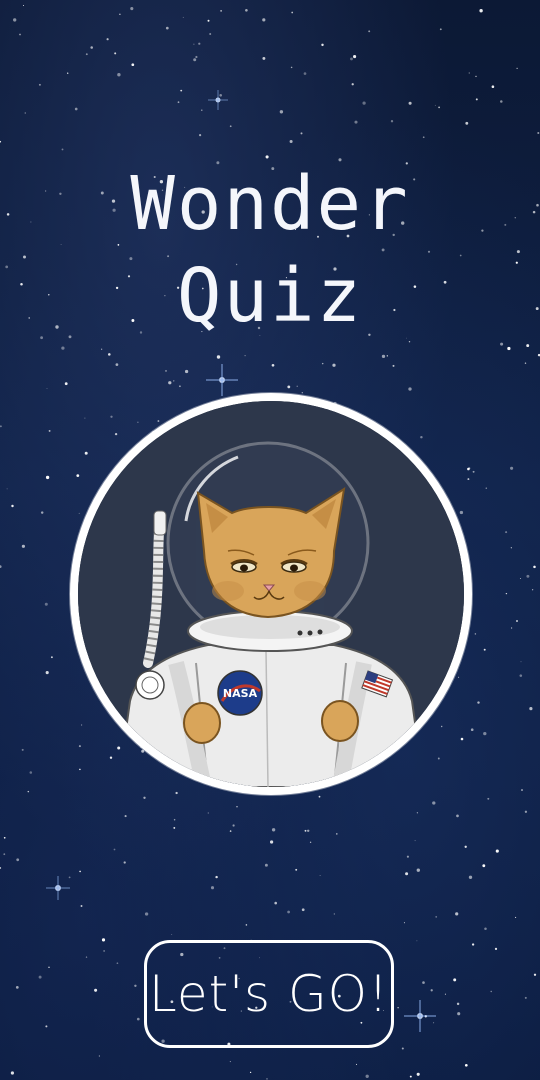 This screenshot has width=540, height=1080. Describe the element at coordinates (269, 994) in the screenshot. I see `lets-go-button: Let's GO!` at that location.